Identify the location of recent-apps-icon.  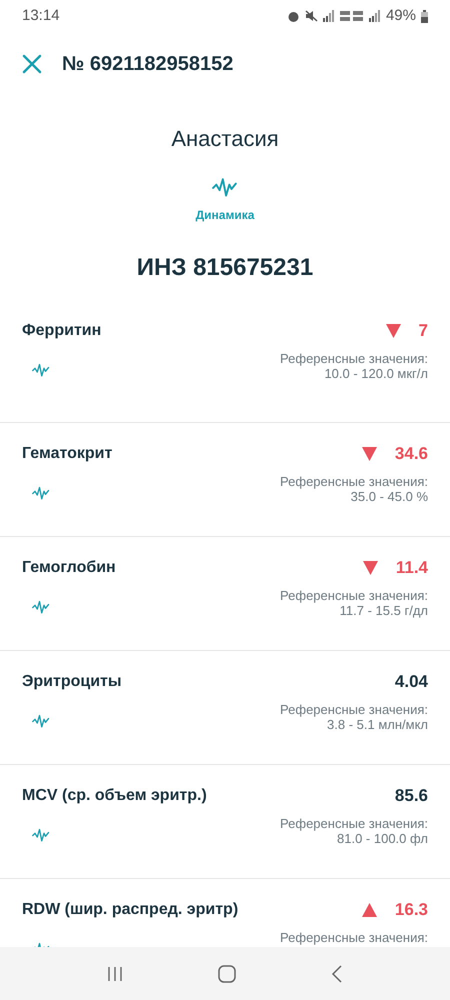
(115, 974).